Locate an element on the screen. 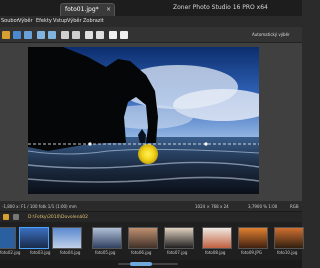 The width and height of the screenshot is (320, 268). status-dimensions: 1024 × 768 x 24 is located at coordinates (212, 206).